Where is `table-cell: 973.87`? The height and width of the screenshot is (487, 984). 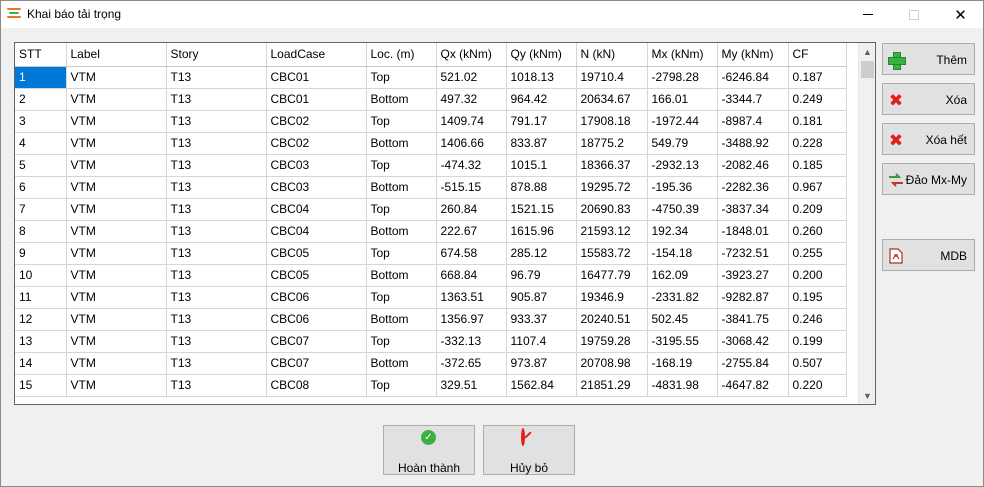 table-cell: 973.87 is located at coordinates (541, 363).